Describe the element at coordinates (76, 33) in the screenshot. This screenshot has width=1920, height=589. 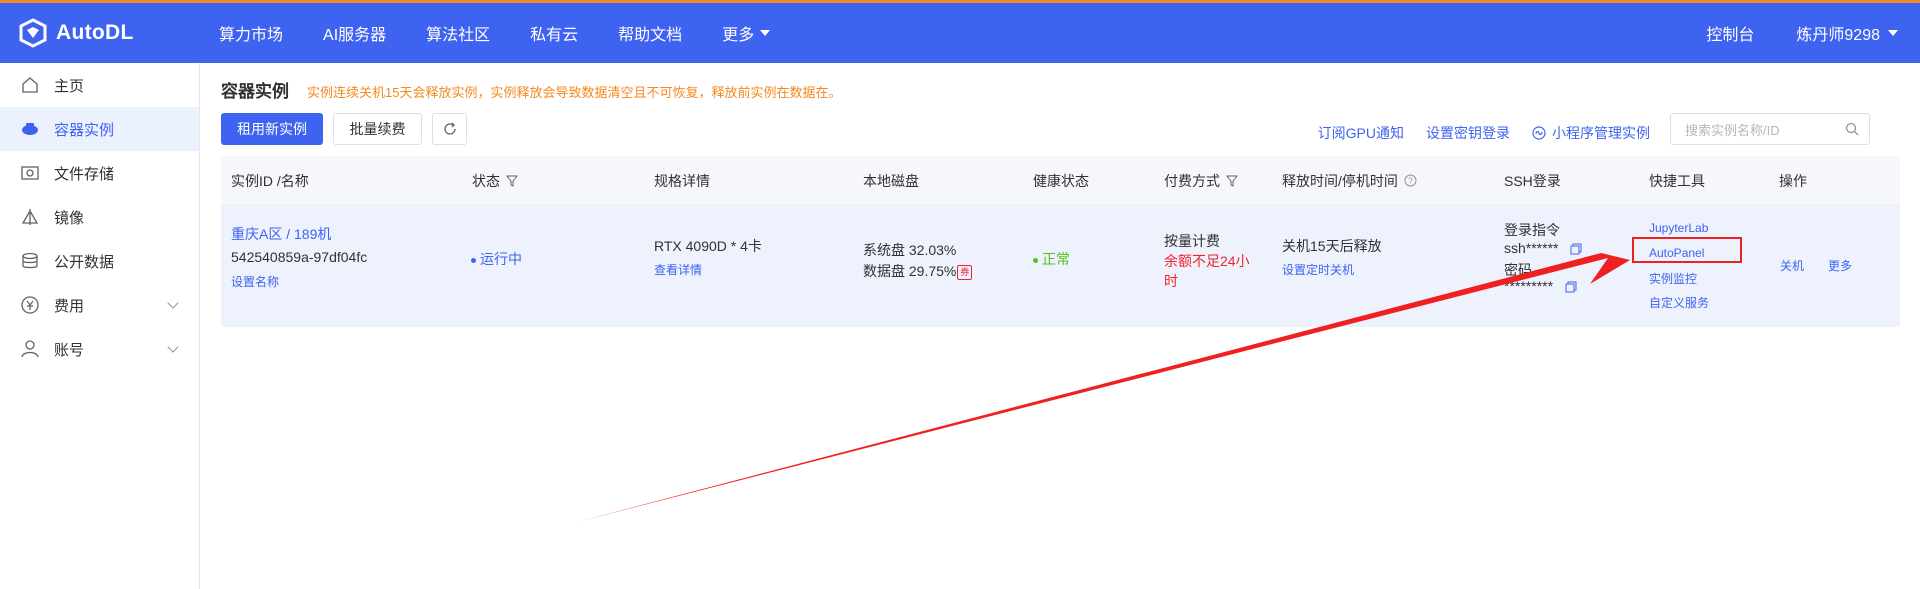
I see `logo: AutoDL` at that location.